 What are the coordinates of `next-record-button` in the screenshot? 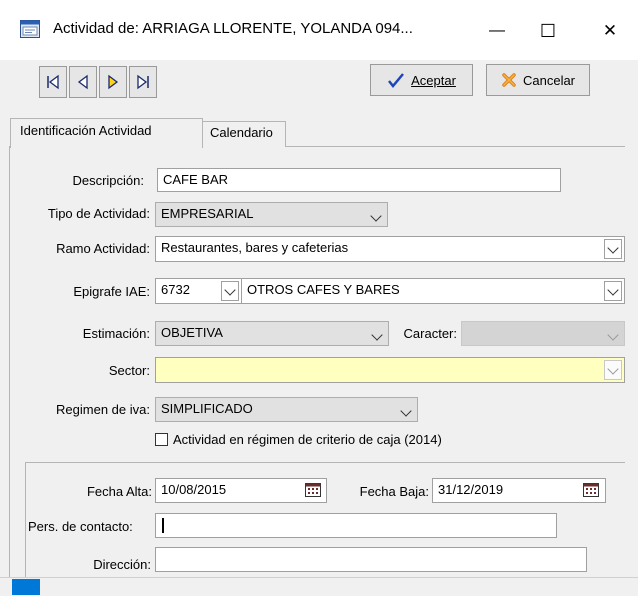 It's located at (113, 82).